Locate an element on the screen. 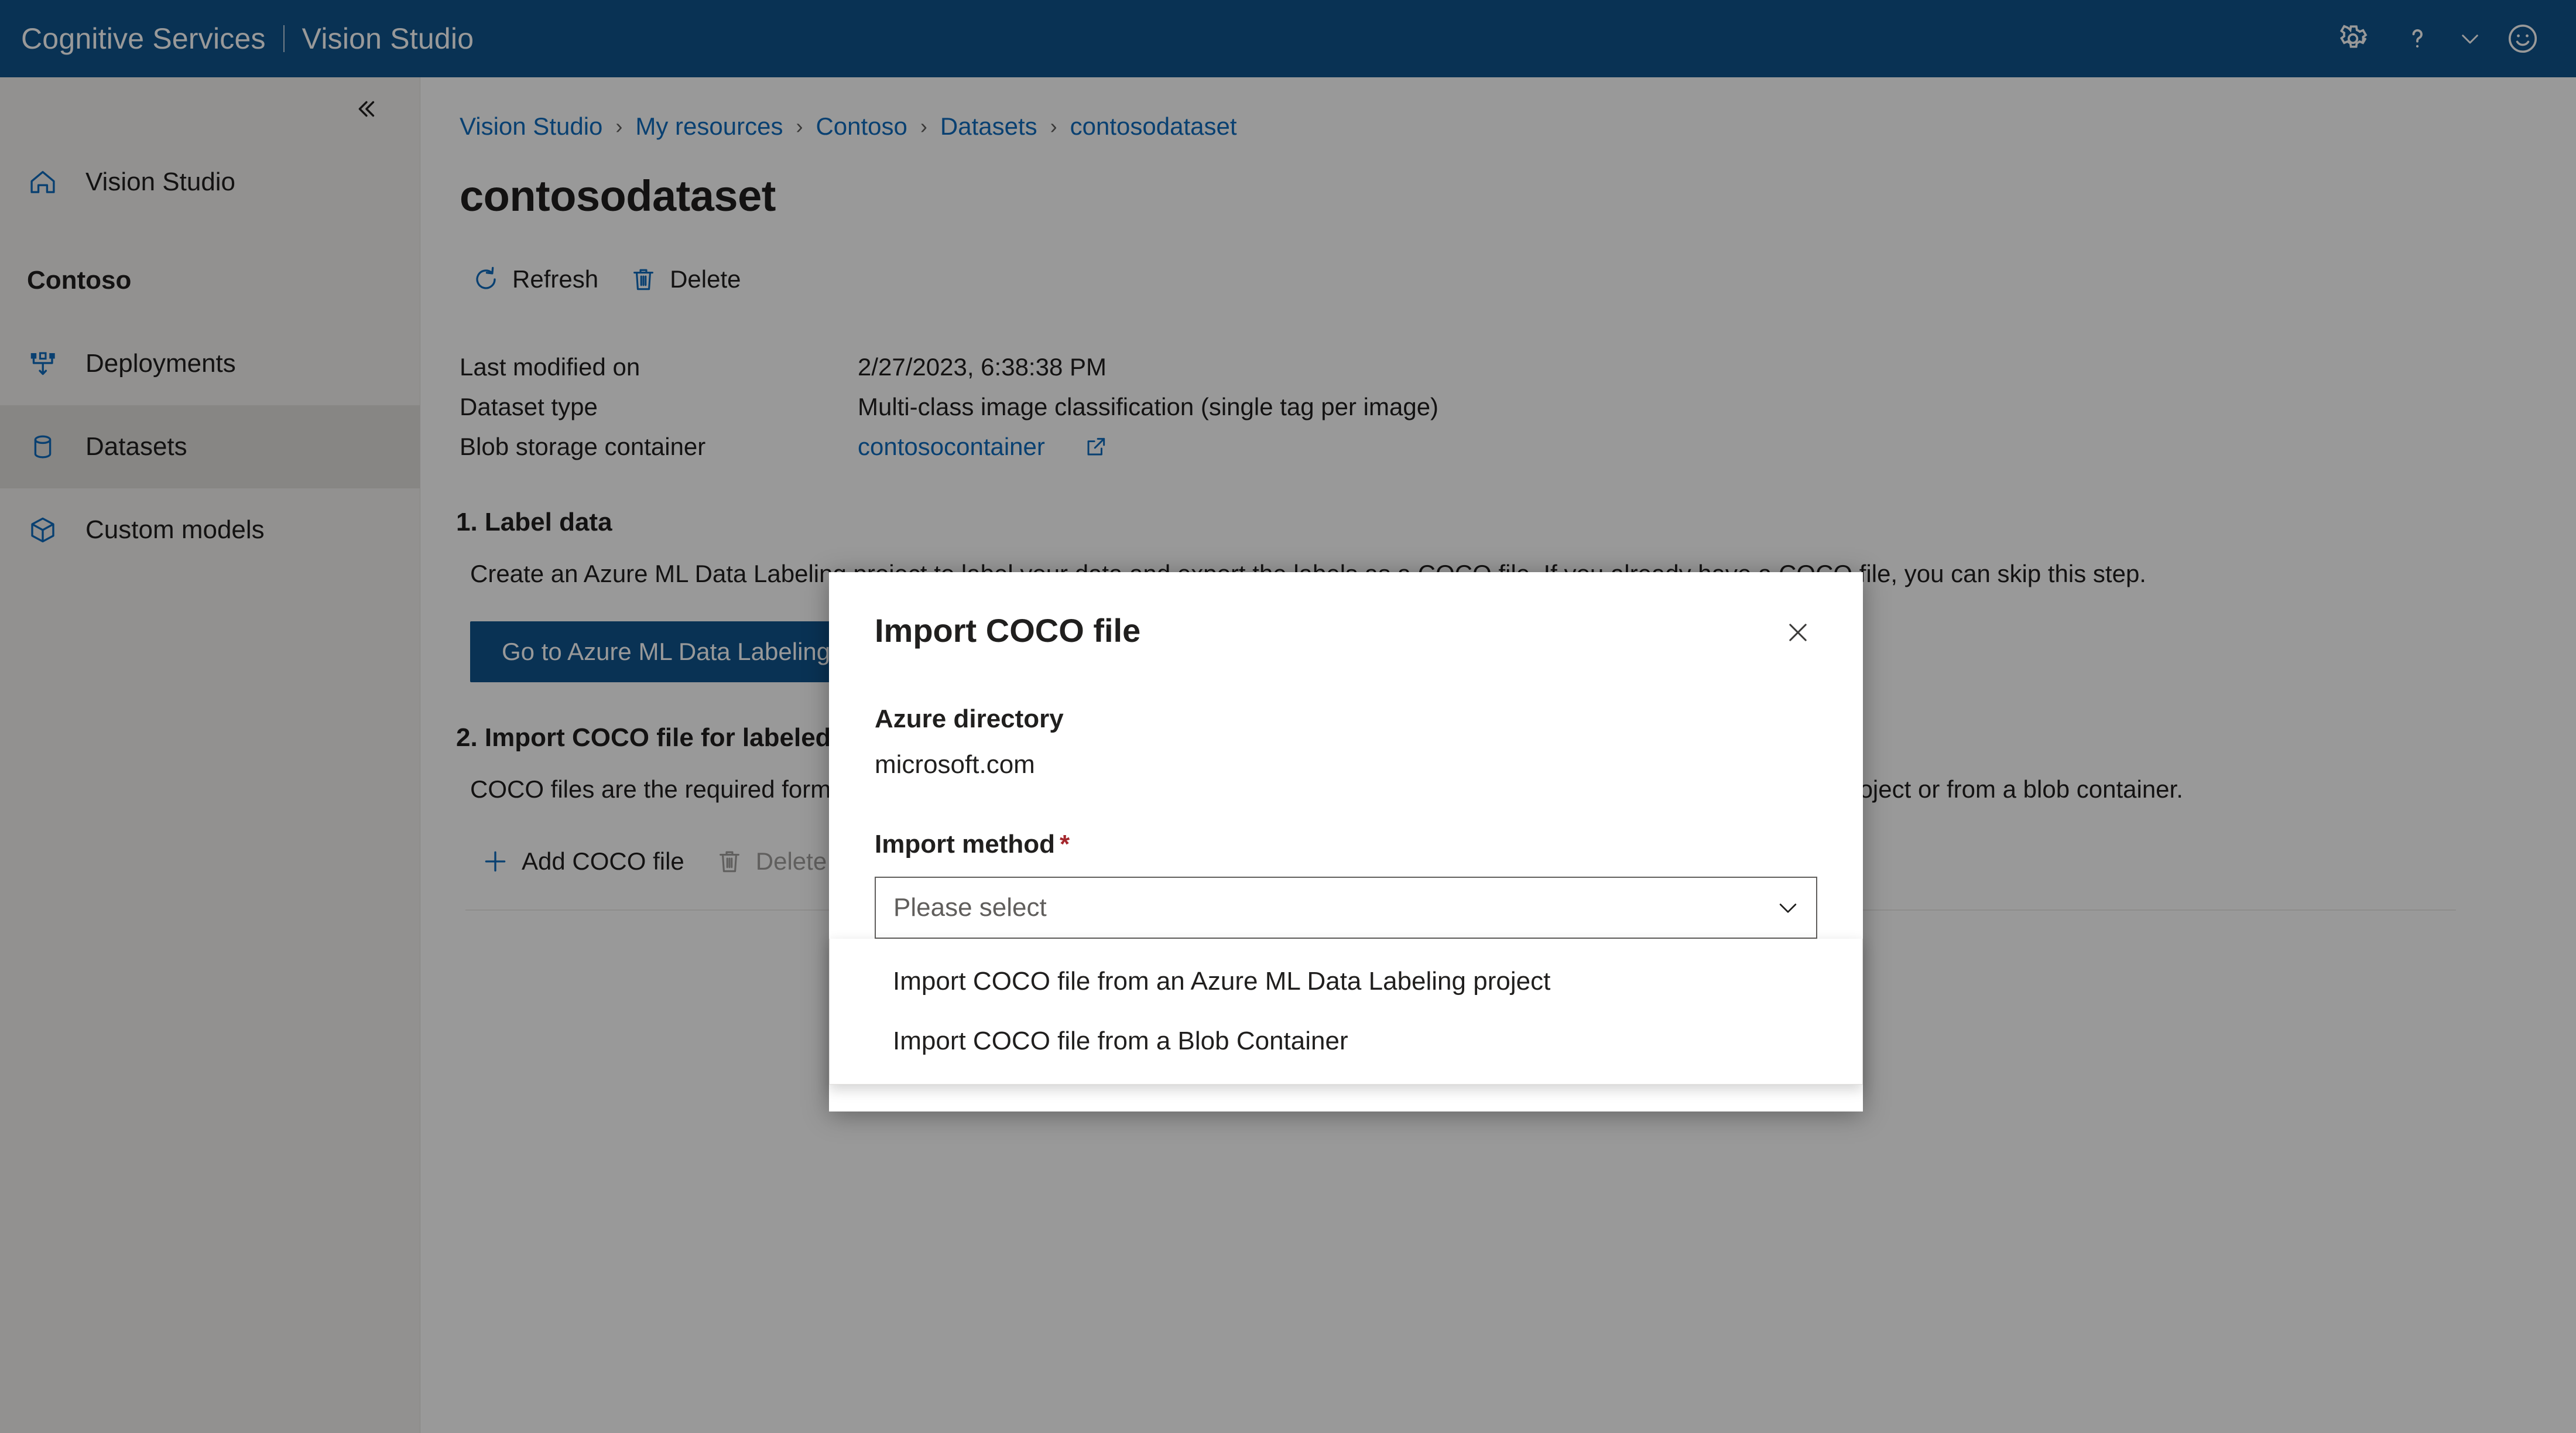 This screenshot has height=1433, width=2576. import-method-select: Please select is located at coordinates (1346, 908).